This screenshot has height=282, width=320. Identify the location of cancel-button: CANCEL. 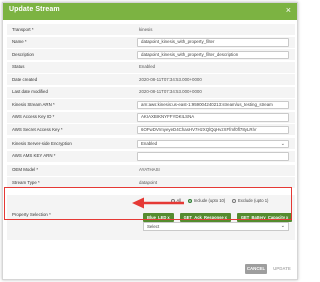
(256, 269).